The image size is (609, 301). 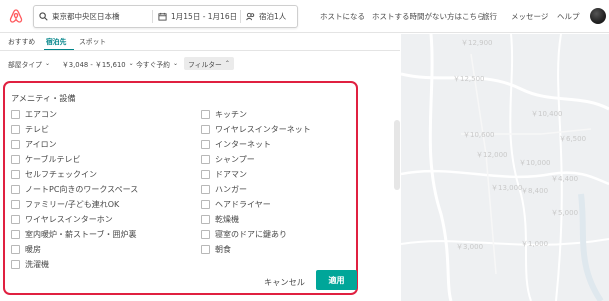 What do you see at coordinates (227, 63) in the screenshot?
I see `chevron-up-icon: ⌃` at bounding box center [227, 63].